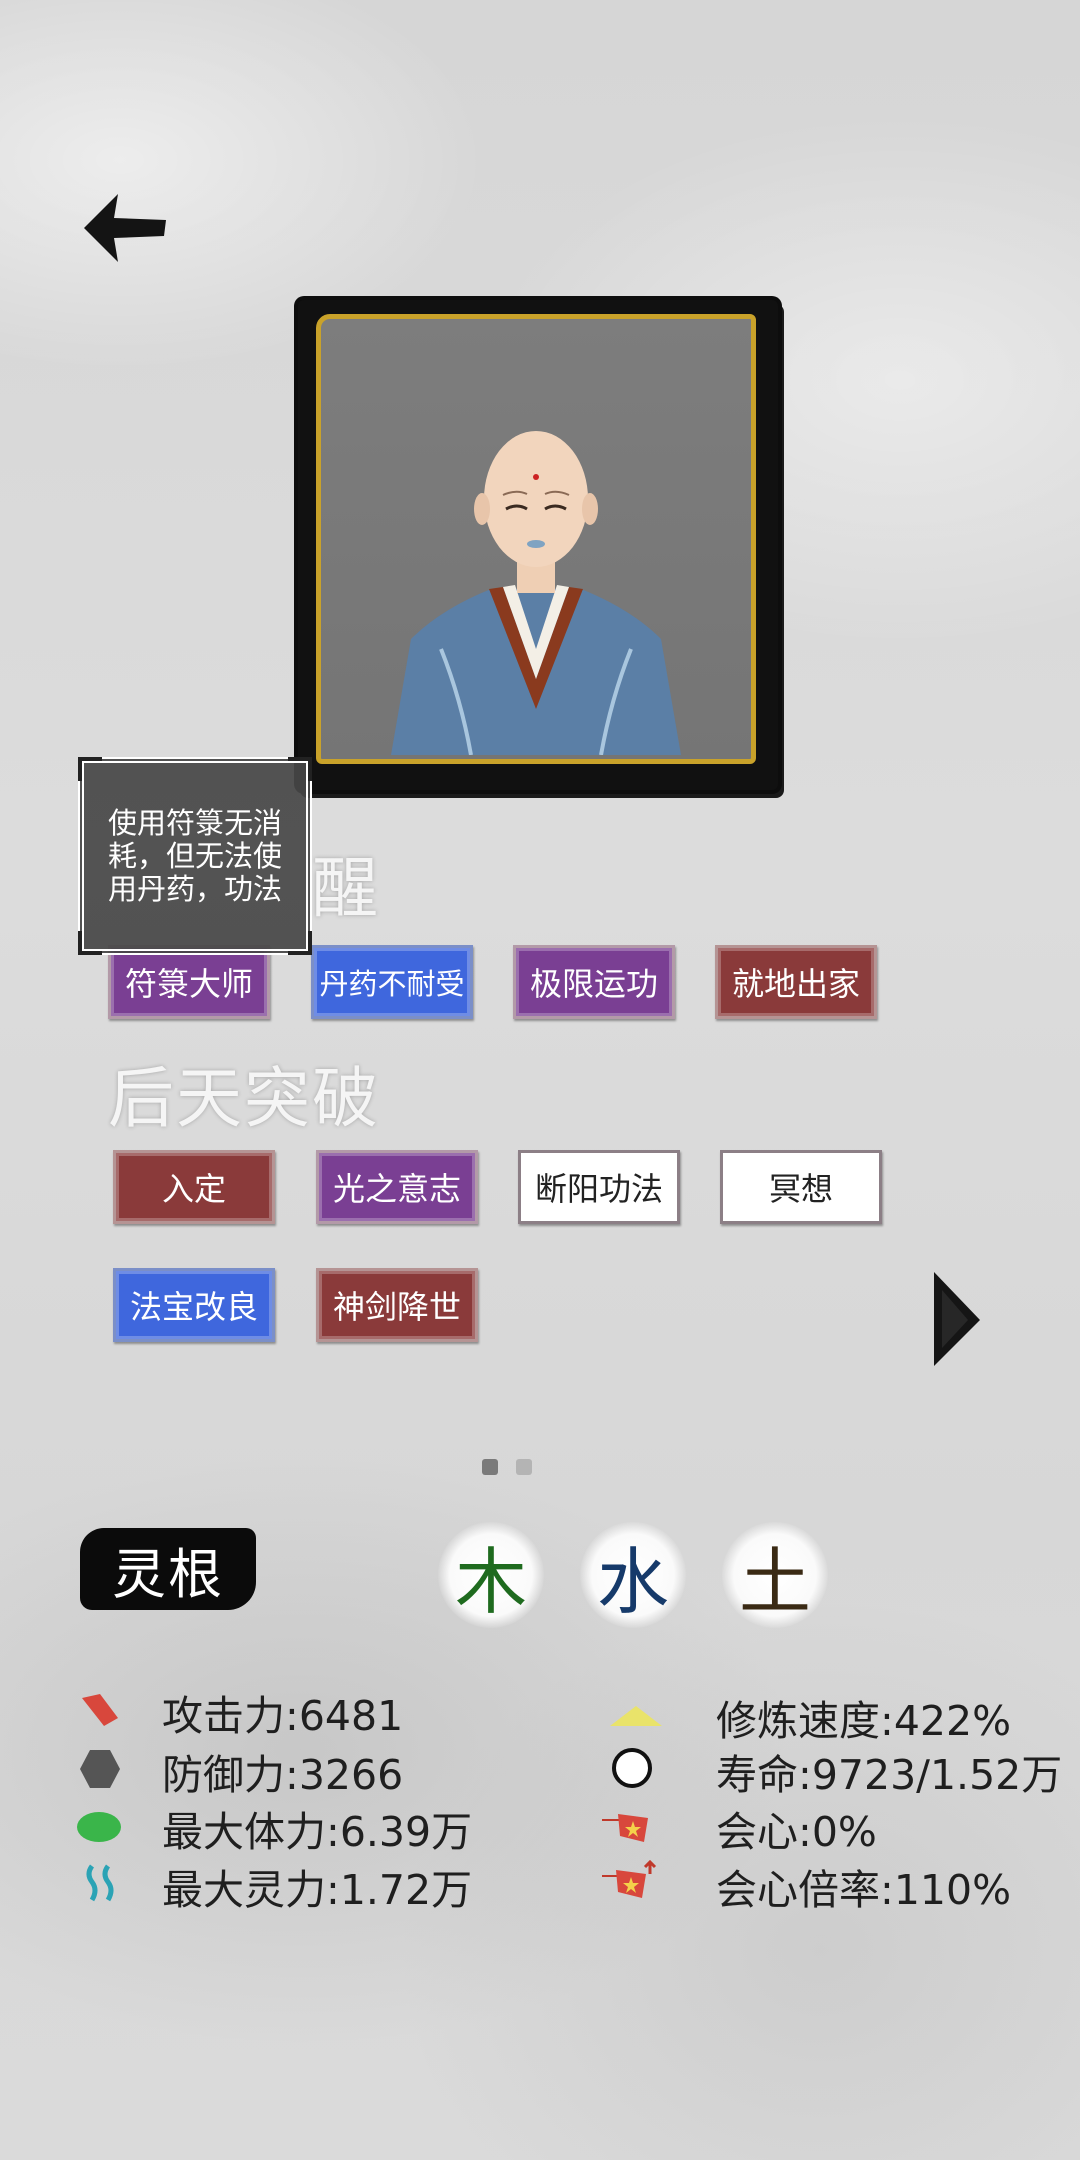 This screenshot has height=2160, width=1080. What do you see at coordinates (536, 593) in the screenshot?
I see `character-portrait` at bounding box center [536, 593].